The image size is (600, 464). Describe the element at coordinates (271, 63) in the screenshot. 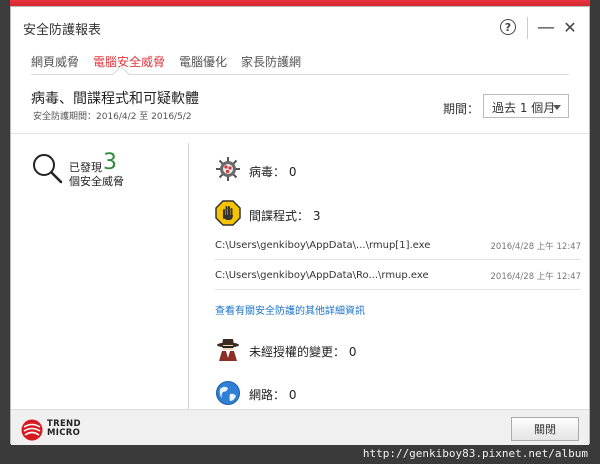

I see `tab-parental-controls: 家長防護網` at that location.